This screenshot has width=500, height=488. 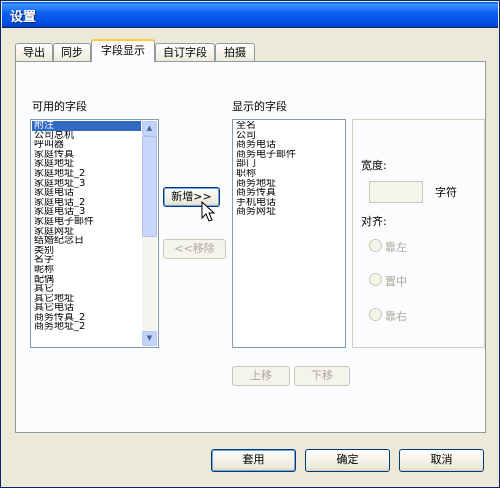 I want to click on apply-button: 套用, so click(x=253, y=460).